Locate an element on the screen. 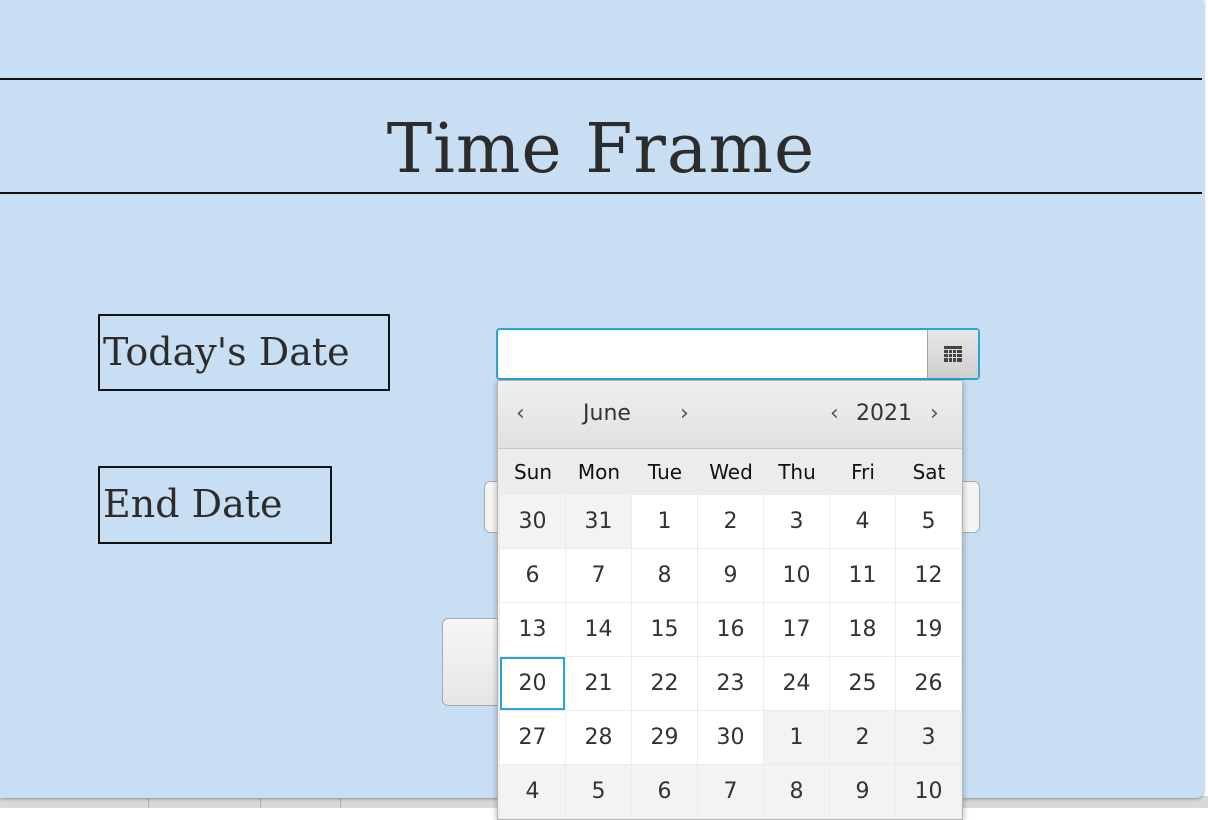 This screenshot has width=1208, height=820. calendar-day: 21 is located at coordinates (598, 683).